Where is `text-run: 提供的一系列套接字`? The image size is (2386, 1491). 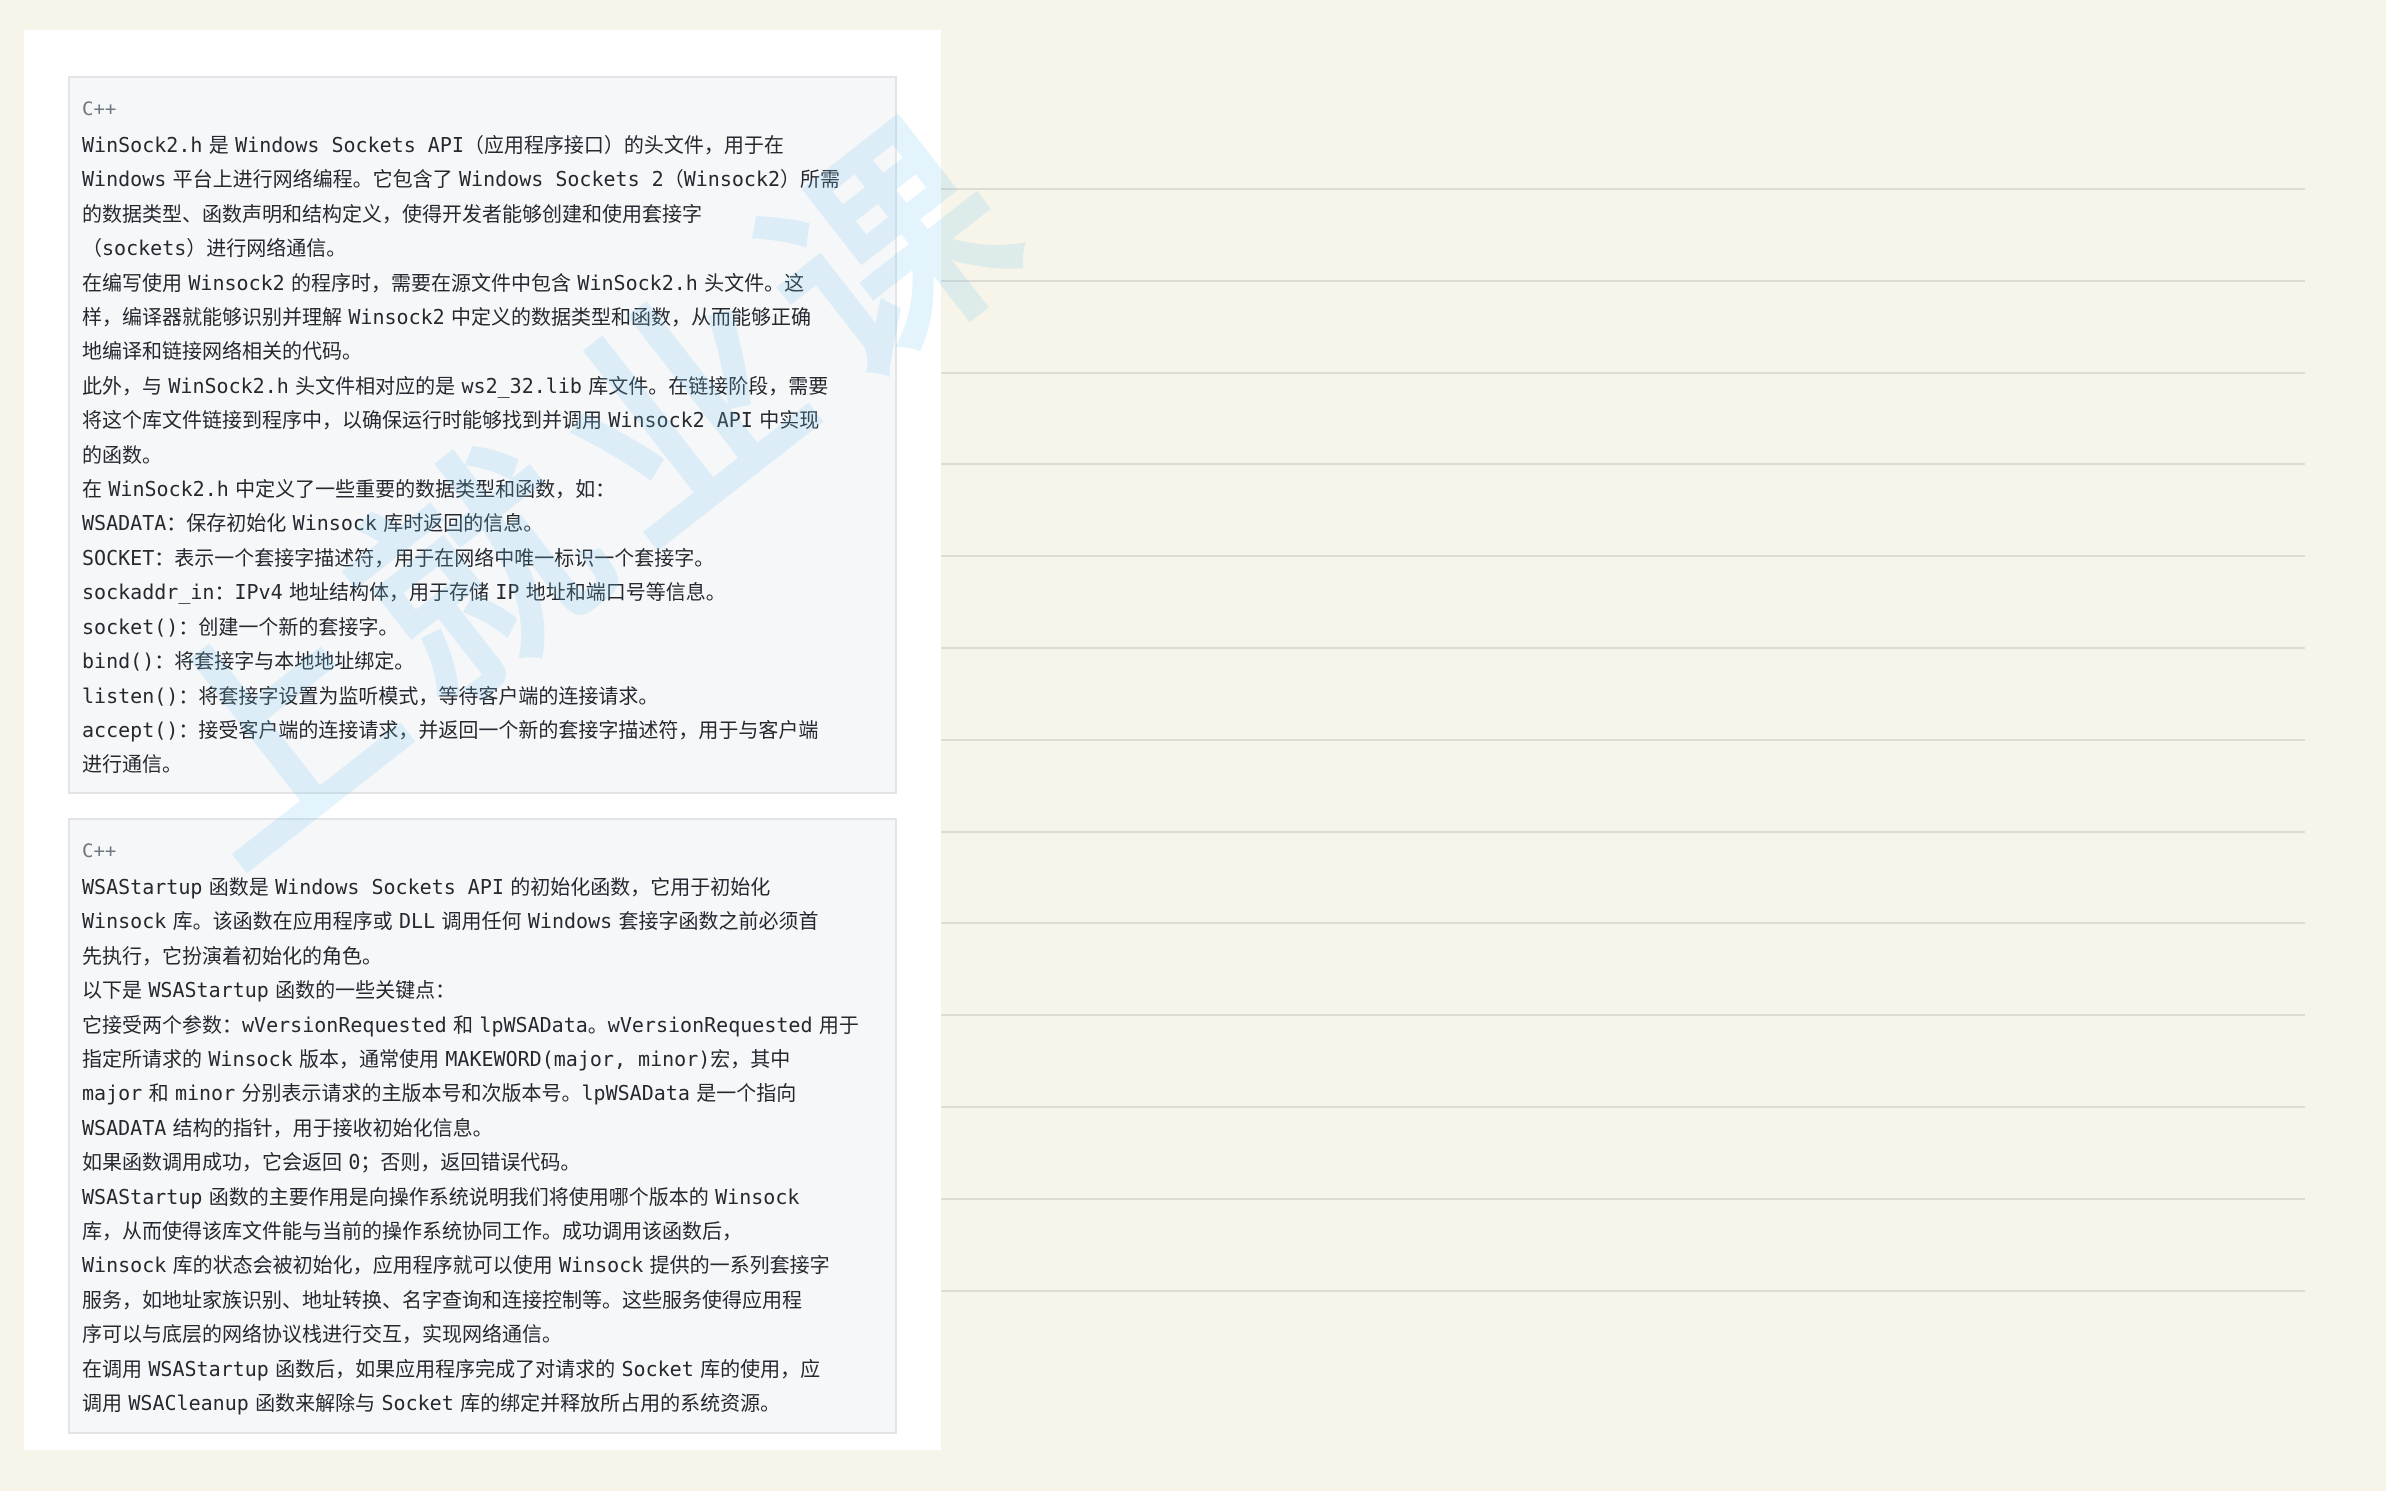 text-run: 提供的一系列套接字 is located at coordinates (736, 1265).